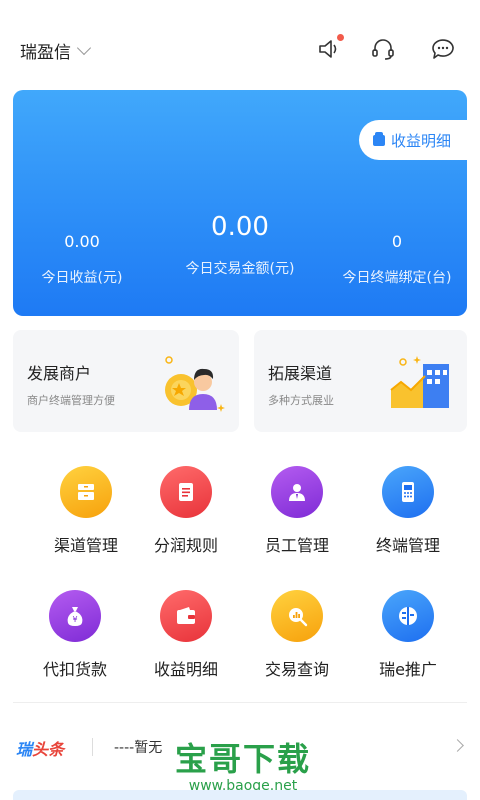  What do you see at coordinates (301, 400) in the screenshot?
I see `card-subtitle: 多种方式展业` at bounding box center [301, 400].